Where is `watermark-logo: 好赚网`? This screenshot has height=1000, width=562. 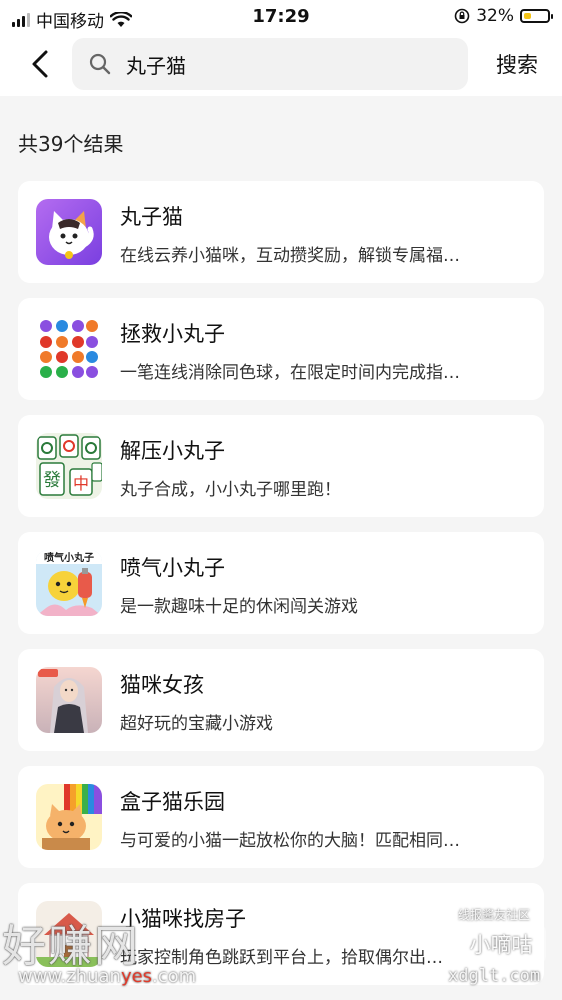 watermark-logo: 好赚网 is located at coordinates (71, 946).